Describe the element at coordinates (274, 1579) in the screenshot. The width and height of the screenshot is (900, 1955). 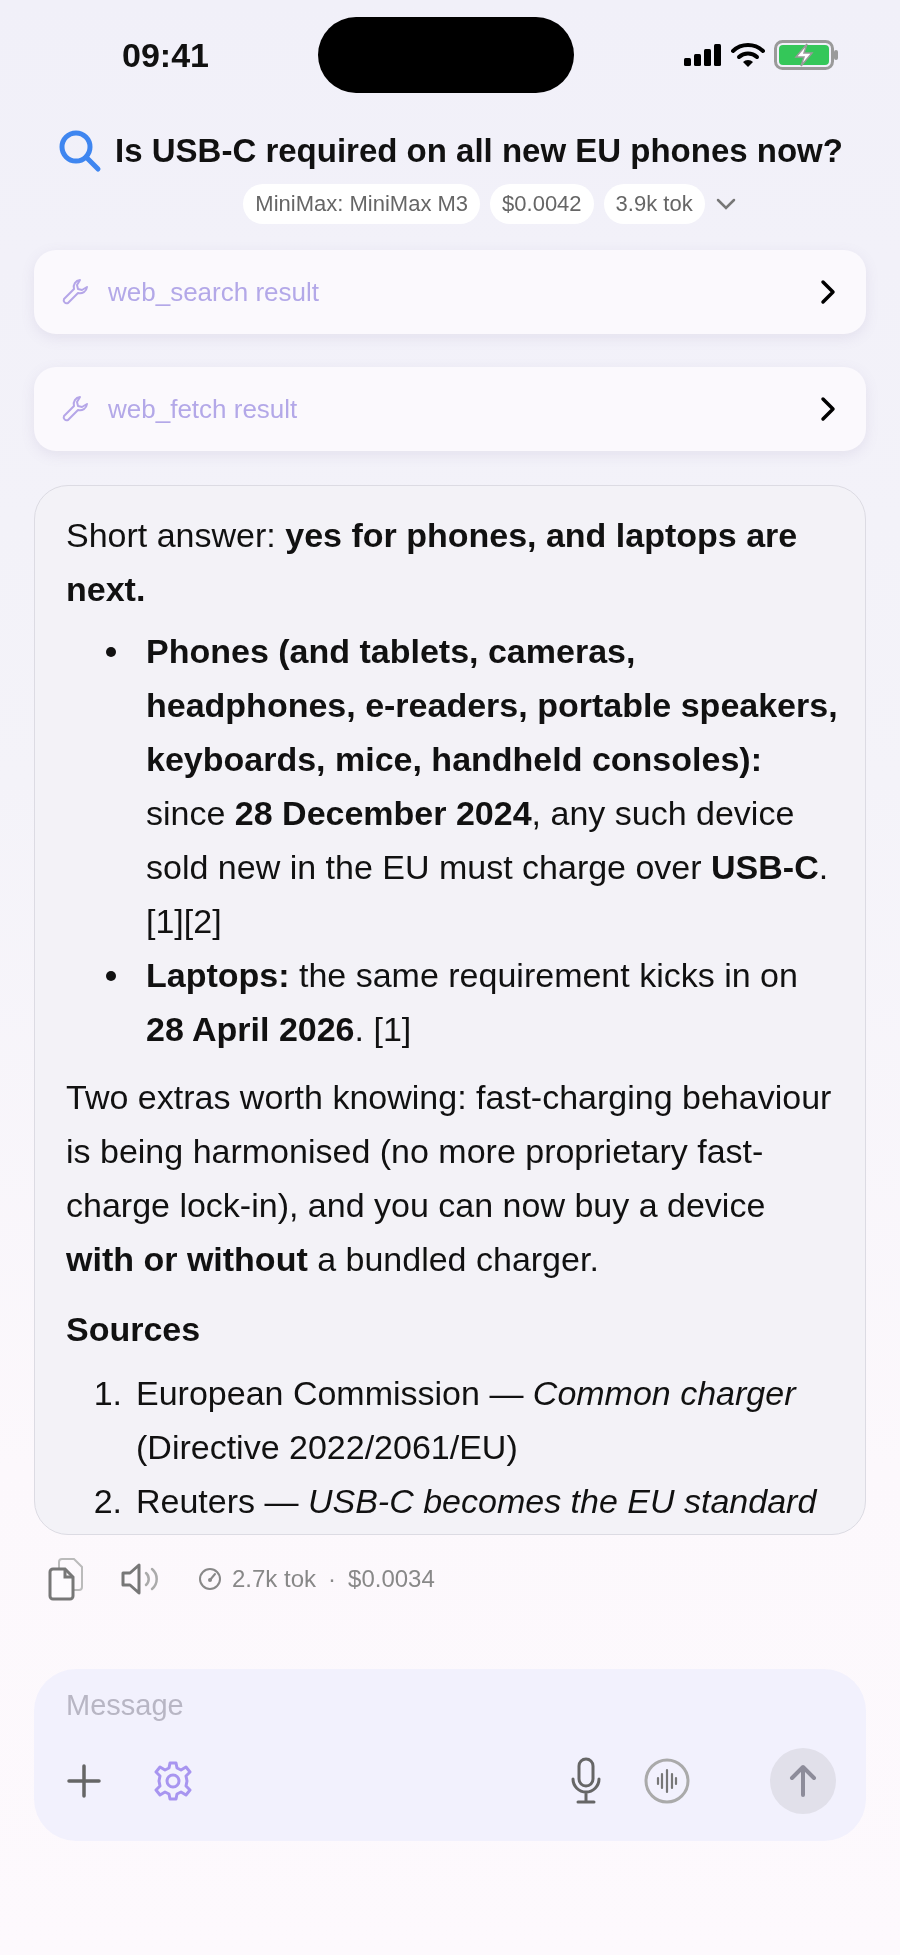
I see `token-count: 2.7k tok` at that location.